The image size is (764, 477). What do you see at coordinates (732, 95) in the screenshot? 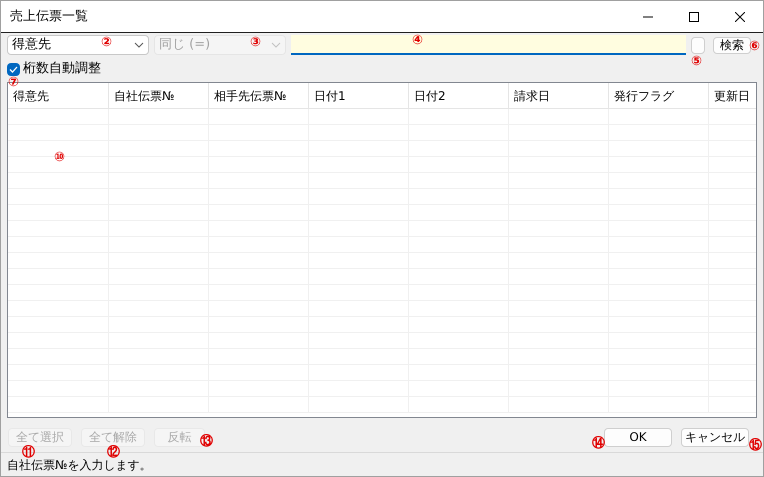
I see `column-header: 更新日` at bounding box center [732, 95].